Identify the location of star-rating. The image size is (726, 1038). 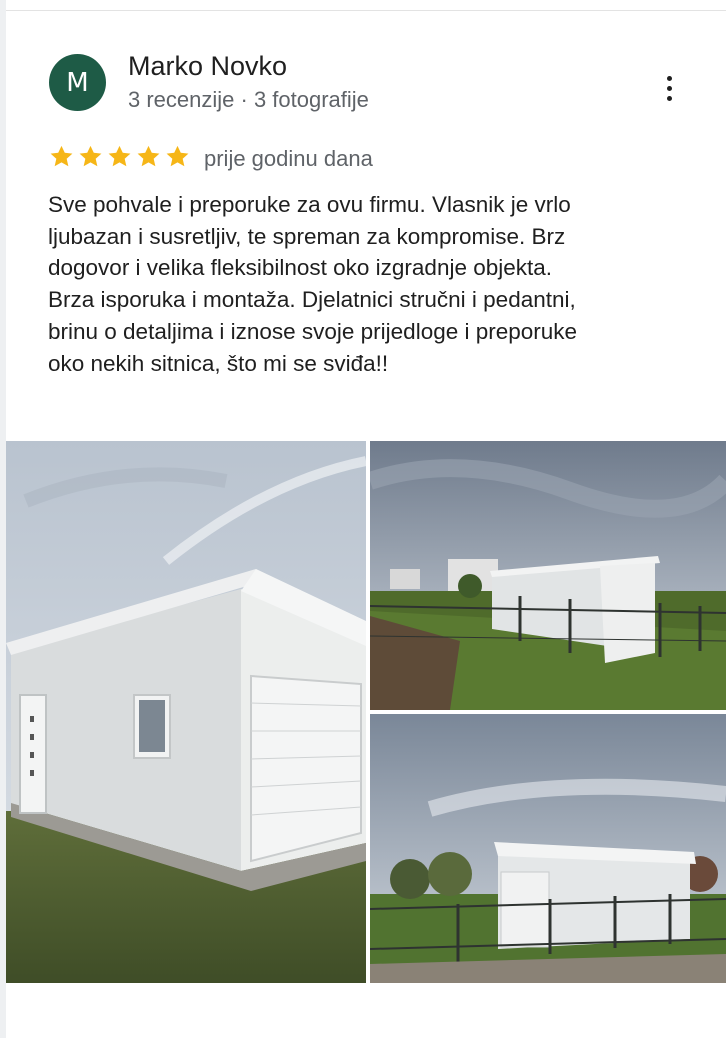
(119, 158).